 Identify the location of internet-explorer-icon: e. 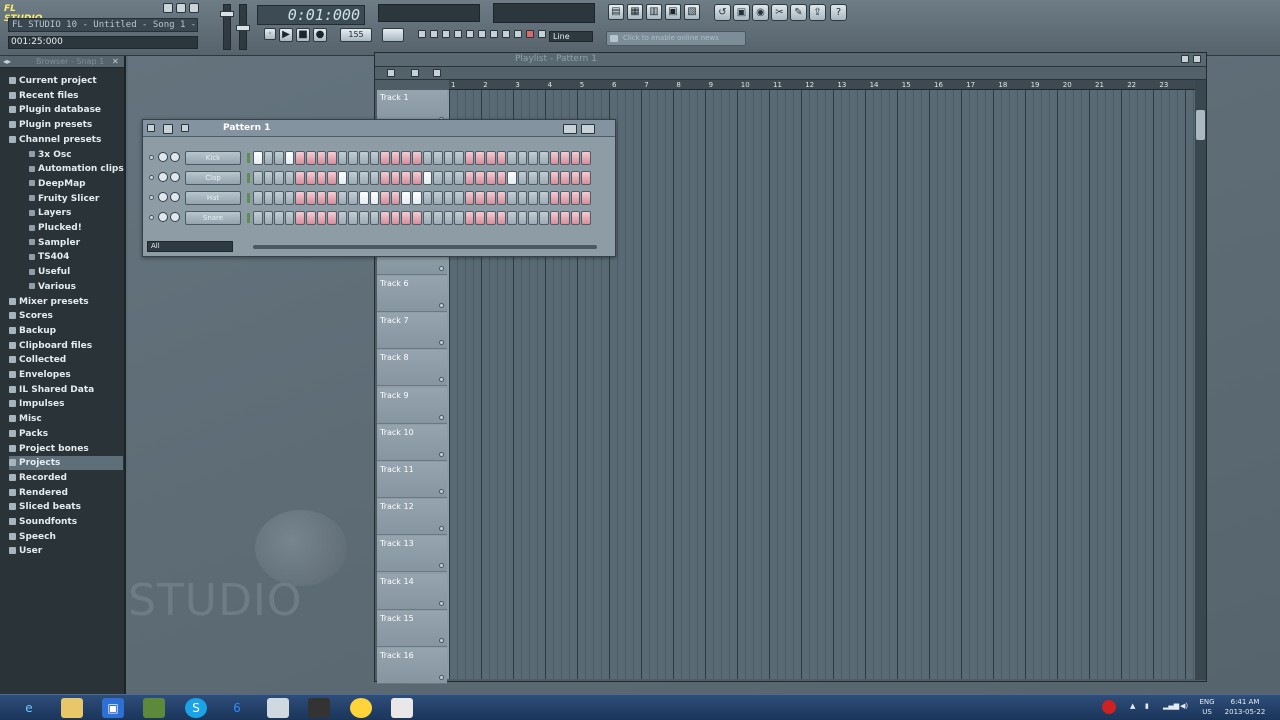
(29, 708).